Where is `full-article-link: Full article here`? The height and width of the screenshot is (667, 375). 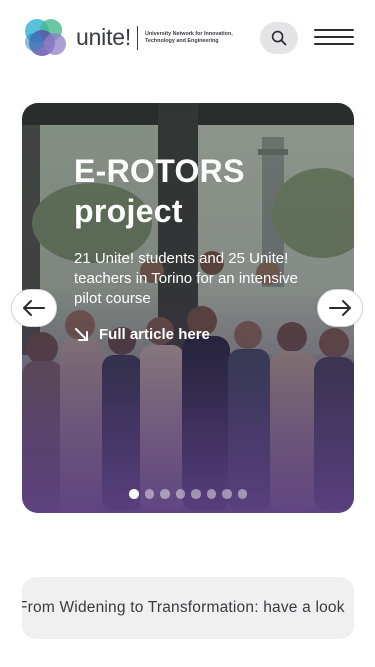 full-article-link: Full article here is located at coordinates (142, 334).